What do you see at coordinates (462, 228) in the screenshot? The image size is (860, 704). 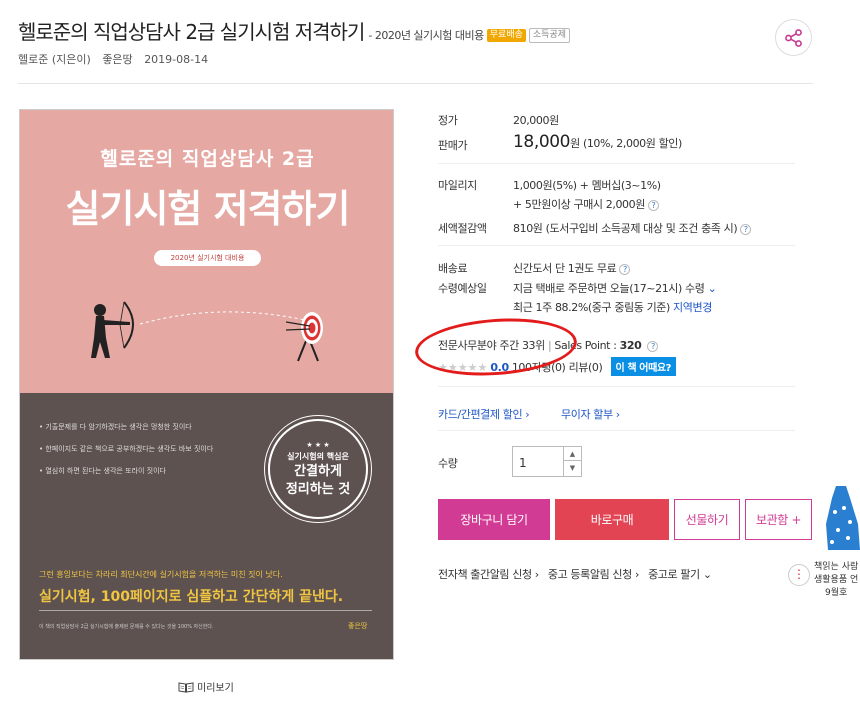 I see `deduction-label: 세액절감액` at bounding box center [462, 228].